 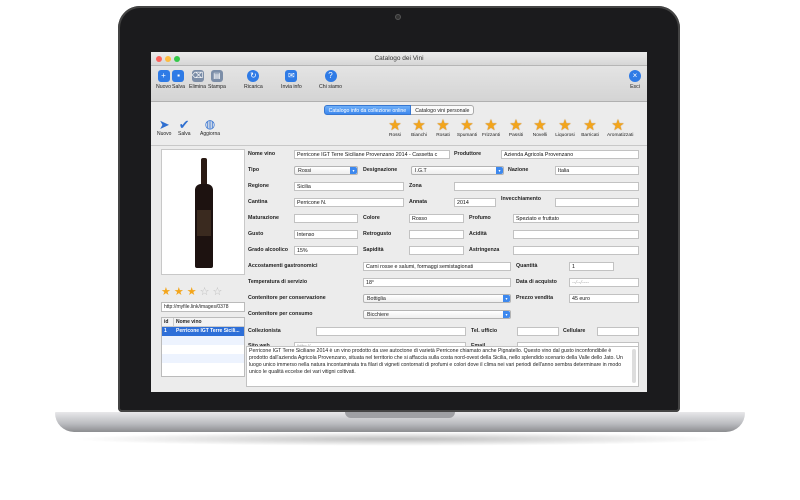 What do you see at coordinates (437, 314) in the screenshot?
I see `contenitore-consumo-select: Bicchiere ▾` at bounding box center [437, 314].